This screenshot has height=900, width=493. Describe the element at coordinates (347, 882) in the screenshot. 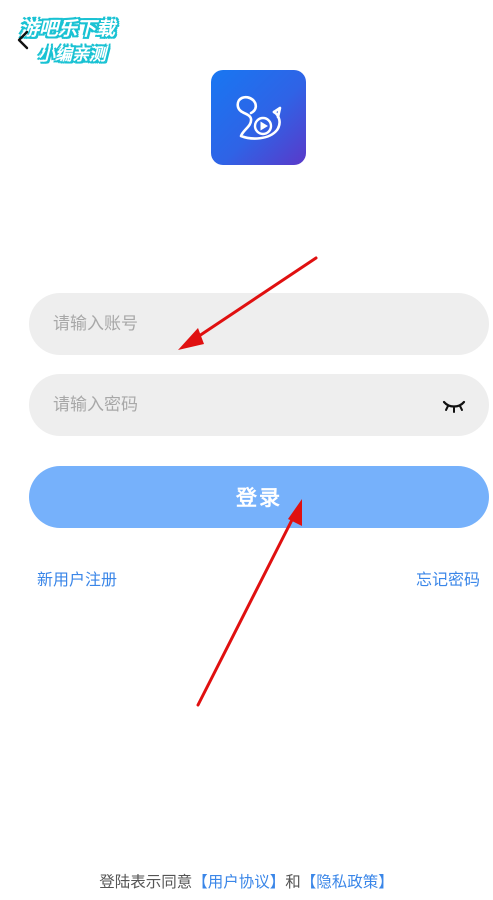

I see `privacy-policy-link: 【隐私政策】` at that location.